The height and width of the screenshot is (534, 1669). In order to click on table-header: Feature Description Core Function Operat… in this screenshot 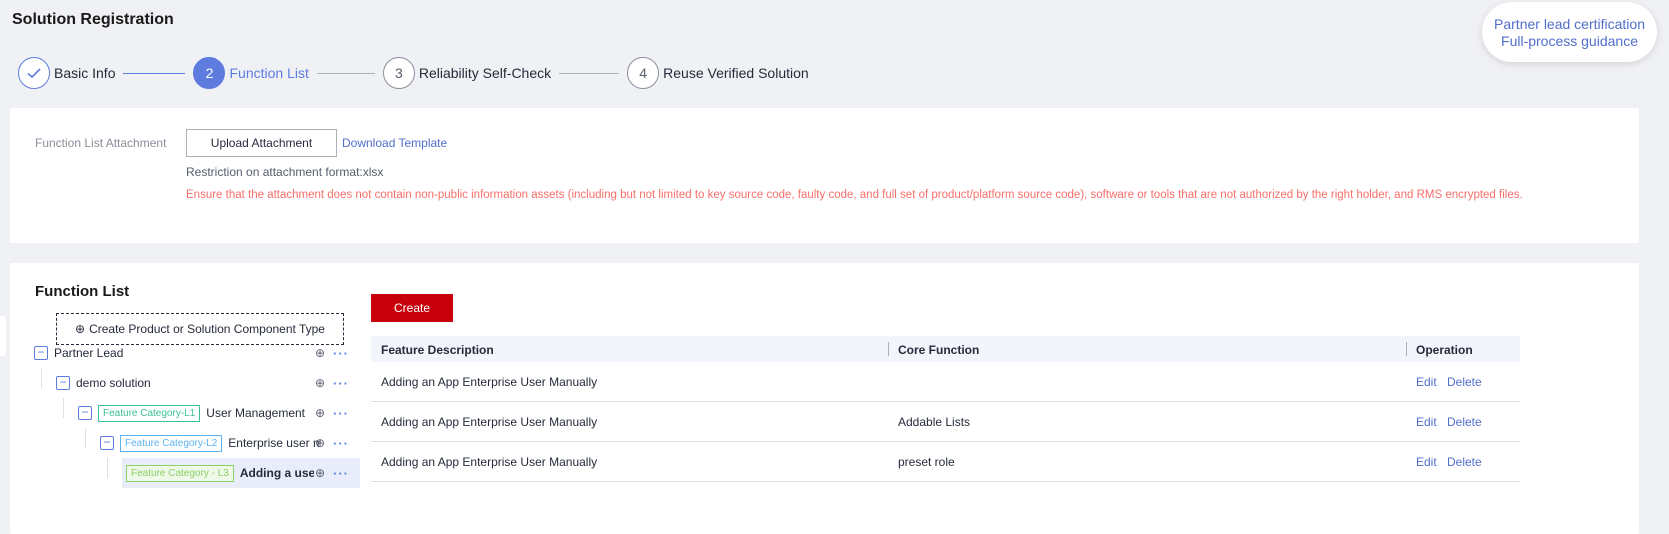, I will do `click(945, 349)`.